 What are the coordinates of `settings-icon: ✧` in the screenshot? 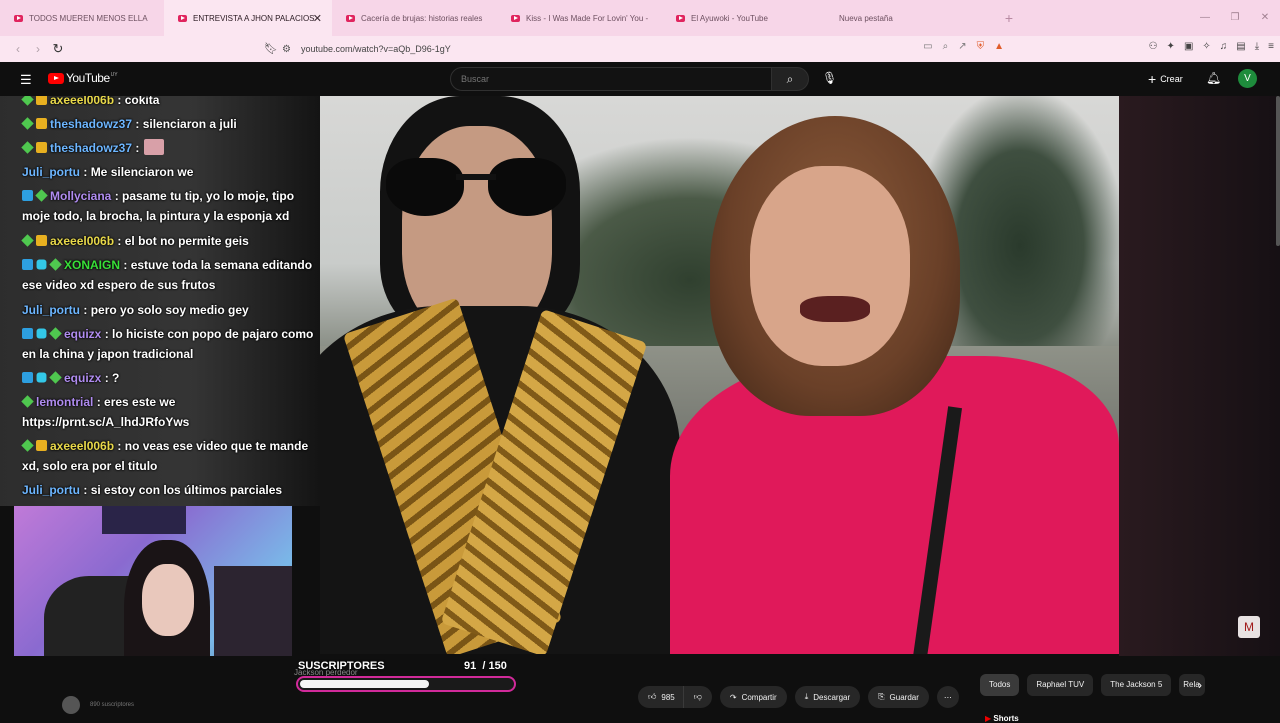 It's located at (1206, 46).